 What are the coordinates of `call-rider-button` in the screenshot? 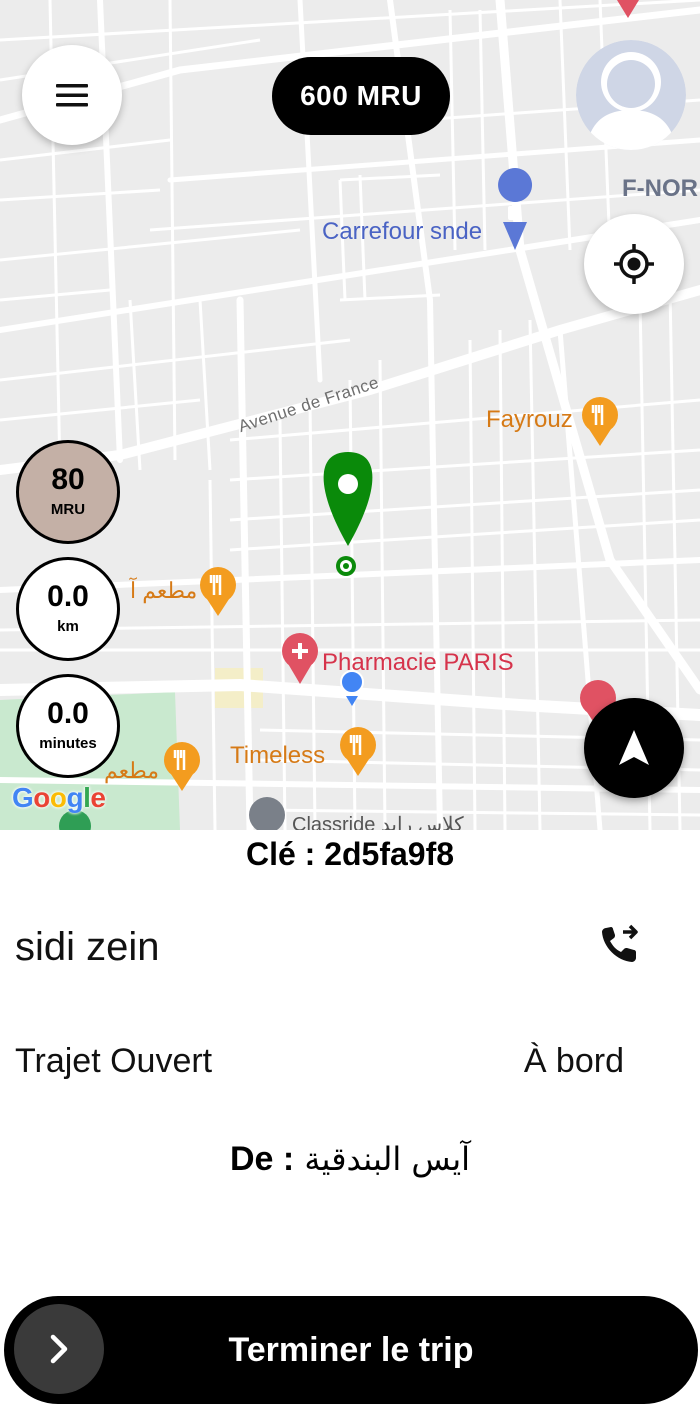 It's located at (620, 944).